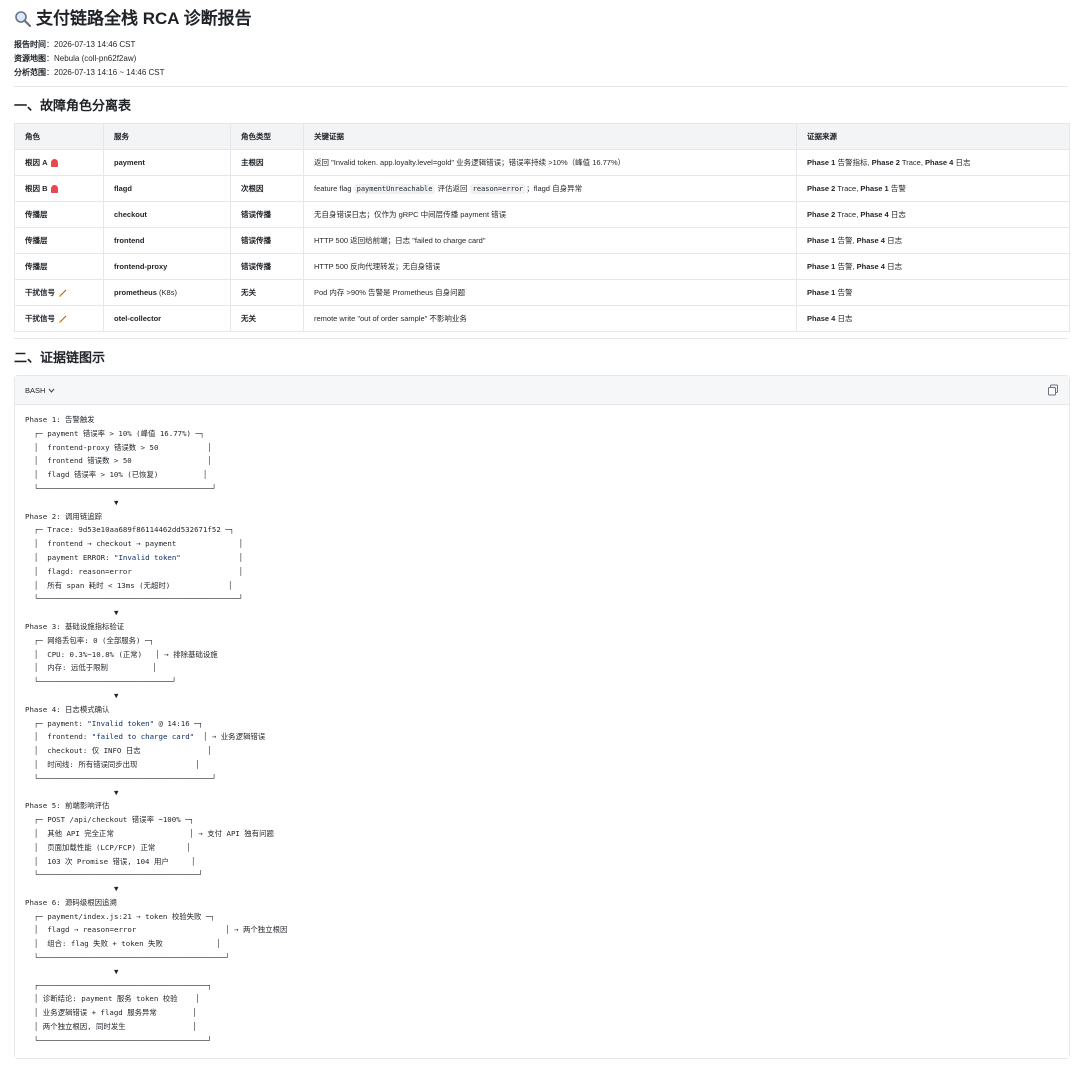 This screenshot has height=1088, width=1080. What do you see at coordinates (156, 930) in the screenshot?
I see `code-text: │ flagd → reason=error │ → 两个独立根因` at bounding box center [156, 930].